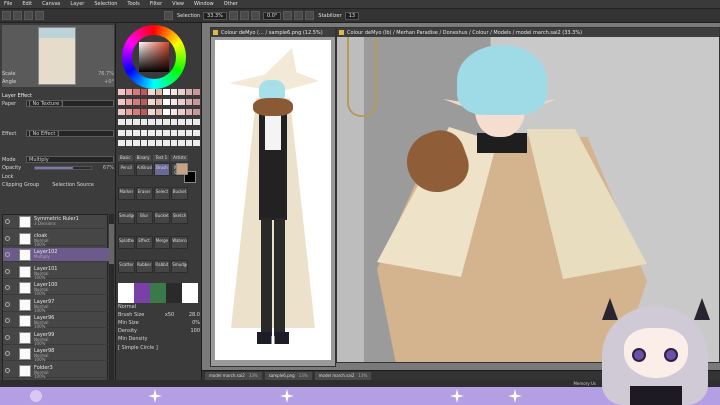 This screenshot has height=405, width=720. Describe the element at coordinates (27, 4) in the screenshot. I see `menu-edit: Edit` at that location.